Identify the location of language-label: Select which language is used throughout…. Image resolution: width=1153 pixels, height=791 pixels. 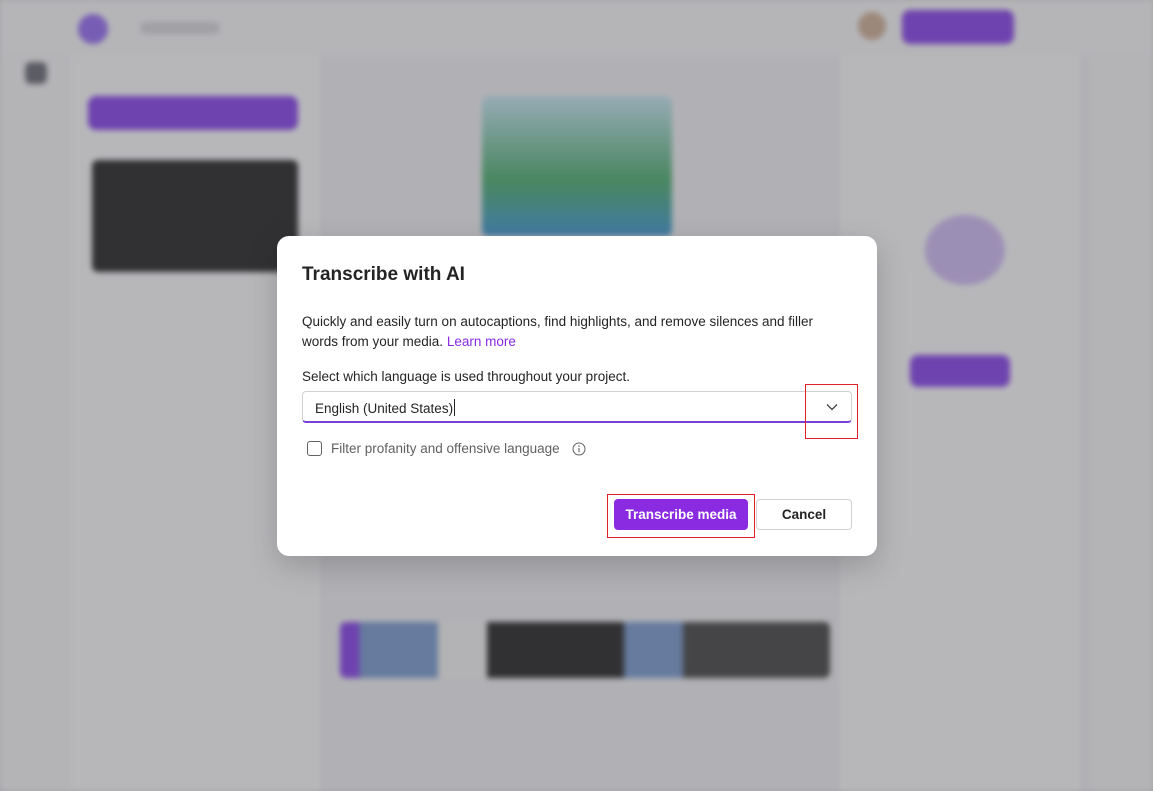
(466, 376).